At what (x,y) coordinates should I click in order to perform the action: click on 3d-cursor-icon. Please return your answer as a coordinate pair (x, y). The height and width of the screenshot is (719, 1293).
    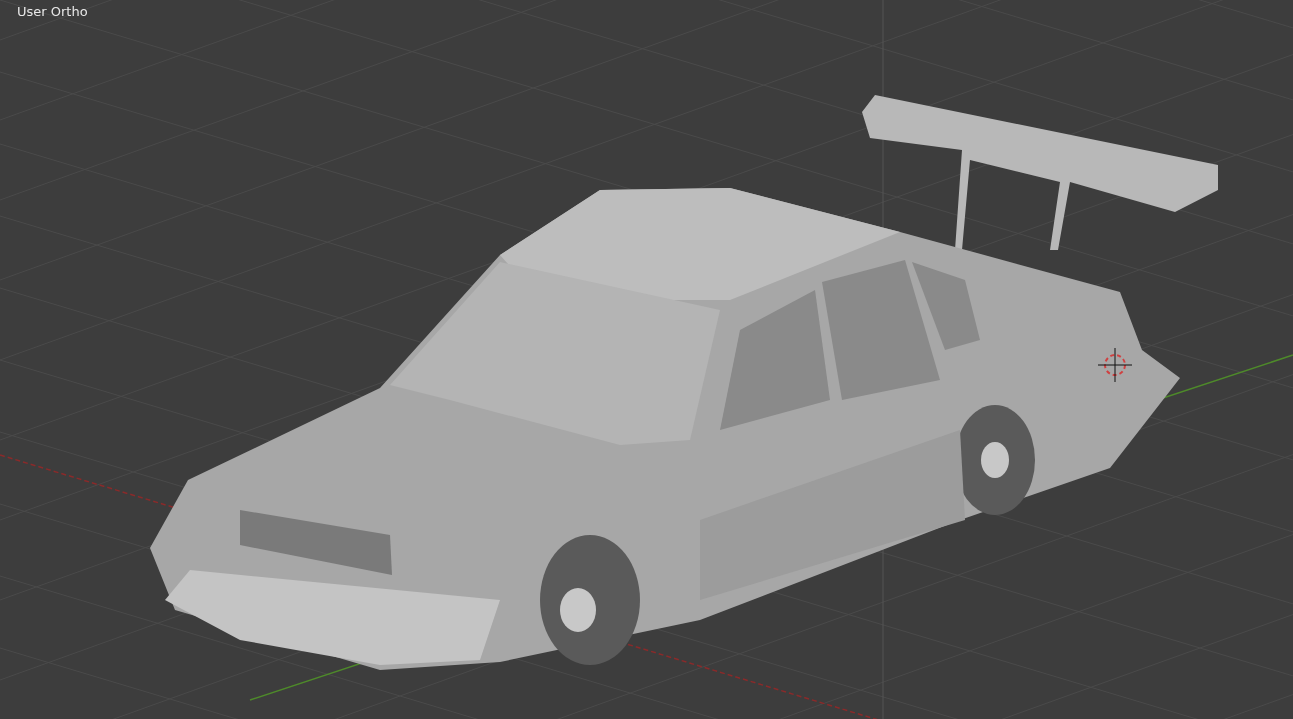
    Looking at the image, I should click on (1115, 365).